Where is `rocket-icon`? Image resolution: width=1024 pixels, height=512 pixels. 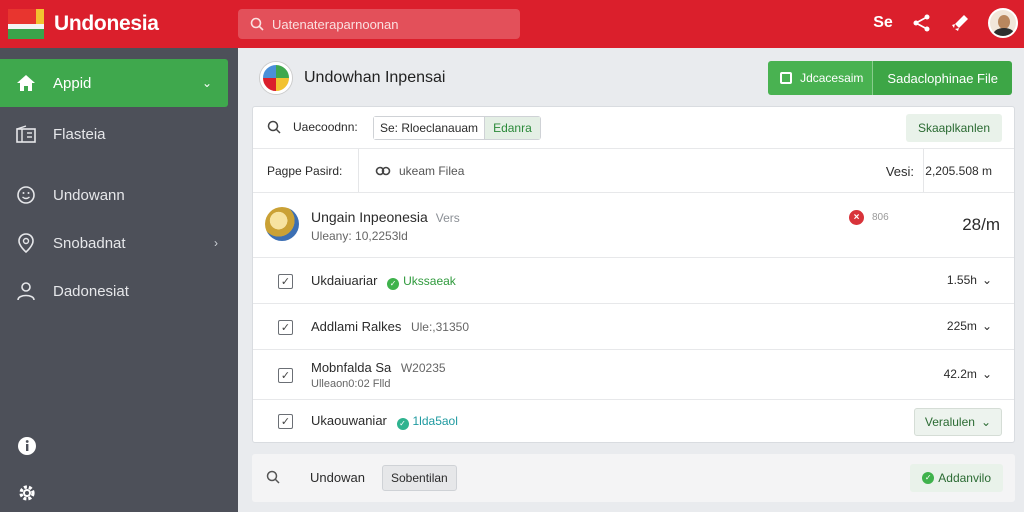
rocket-icon is located at coordinates (960, 23).